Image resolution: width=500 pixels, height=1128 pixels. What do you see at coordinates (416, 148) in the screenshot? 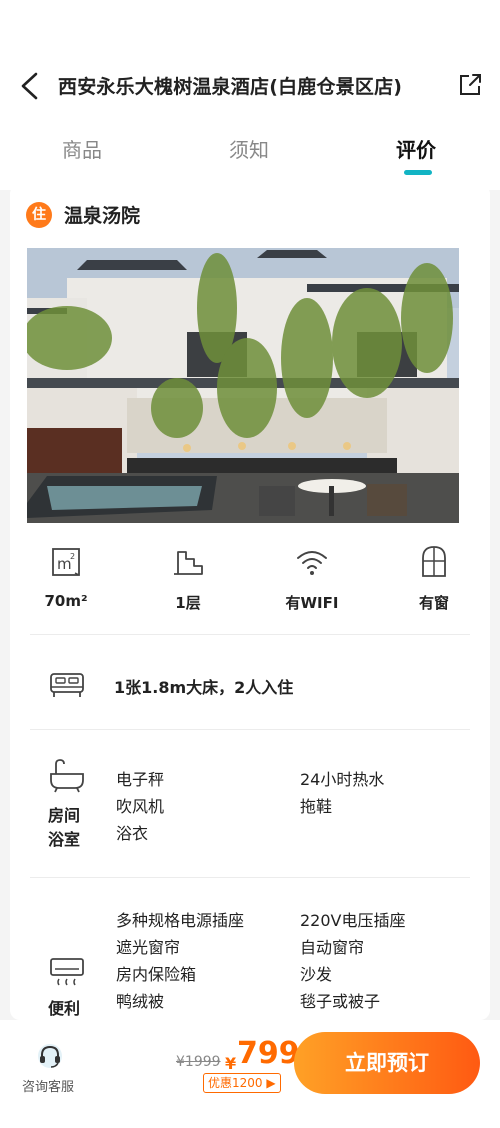
I see `tab-reviews: 评价` at bounding box center [416, 148].